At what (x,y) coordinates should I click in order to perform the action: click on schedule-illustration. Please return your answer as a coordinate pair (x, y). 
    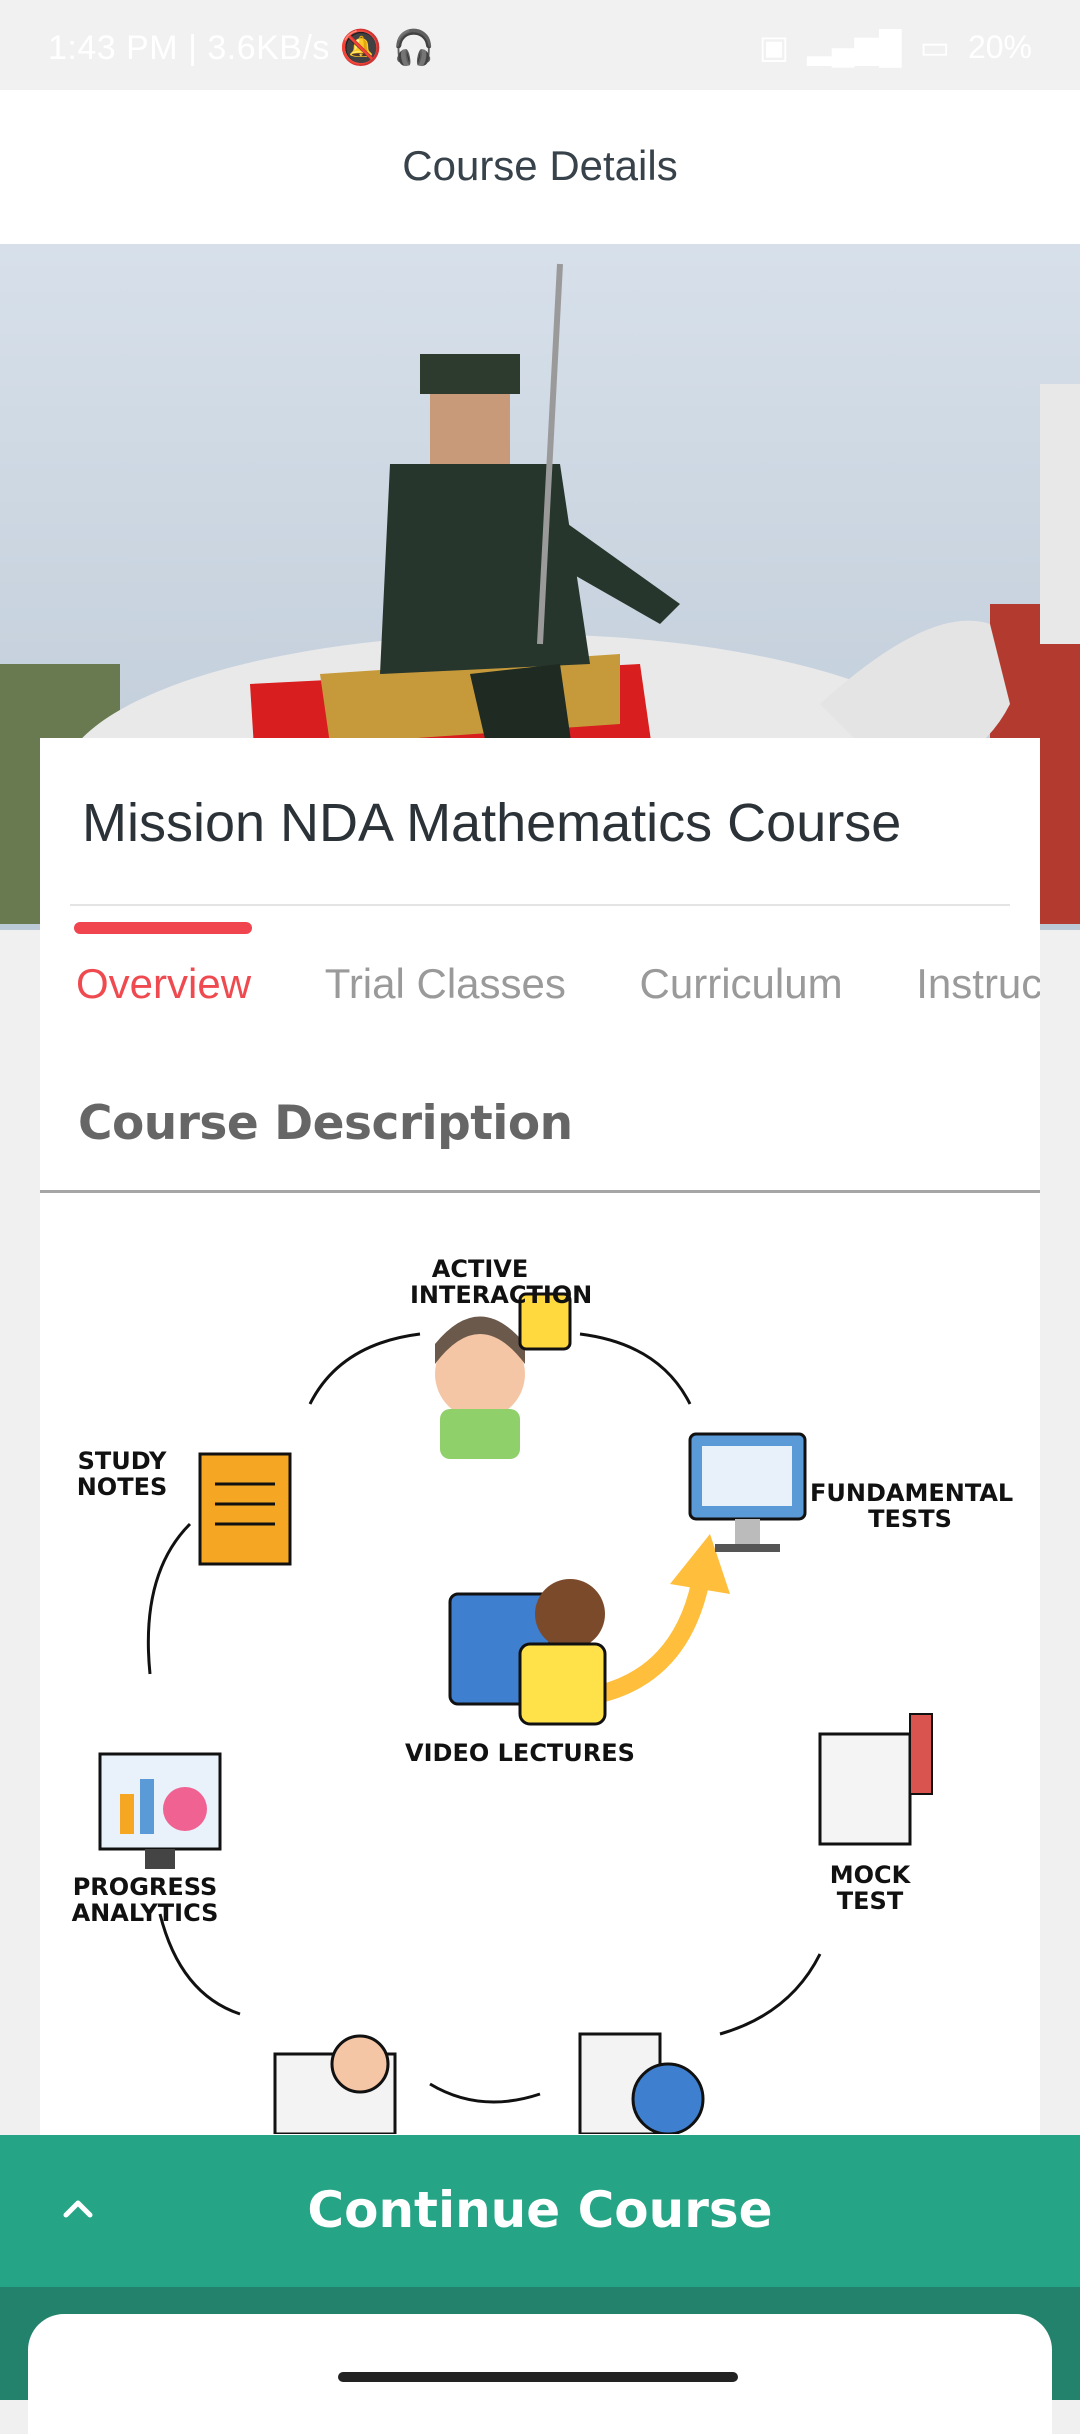
    Looking at the image, I should click on (641, 2083).